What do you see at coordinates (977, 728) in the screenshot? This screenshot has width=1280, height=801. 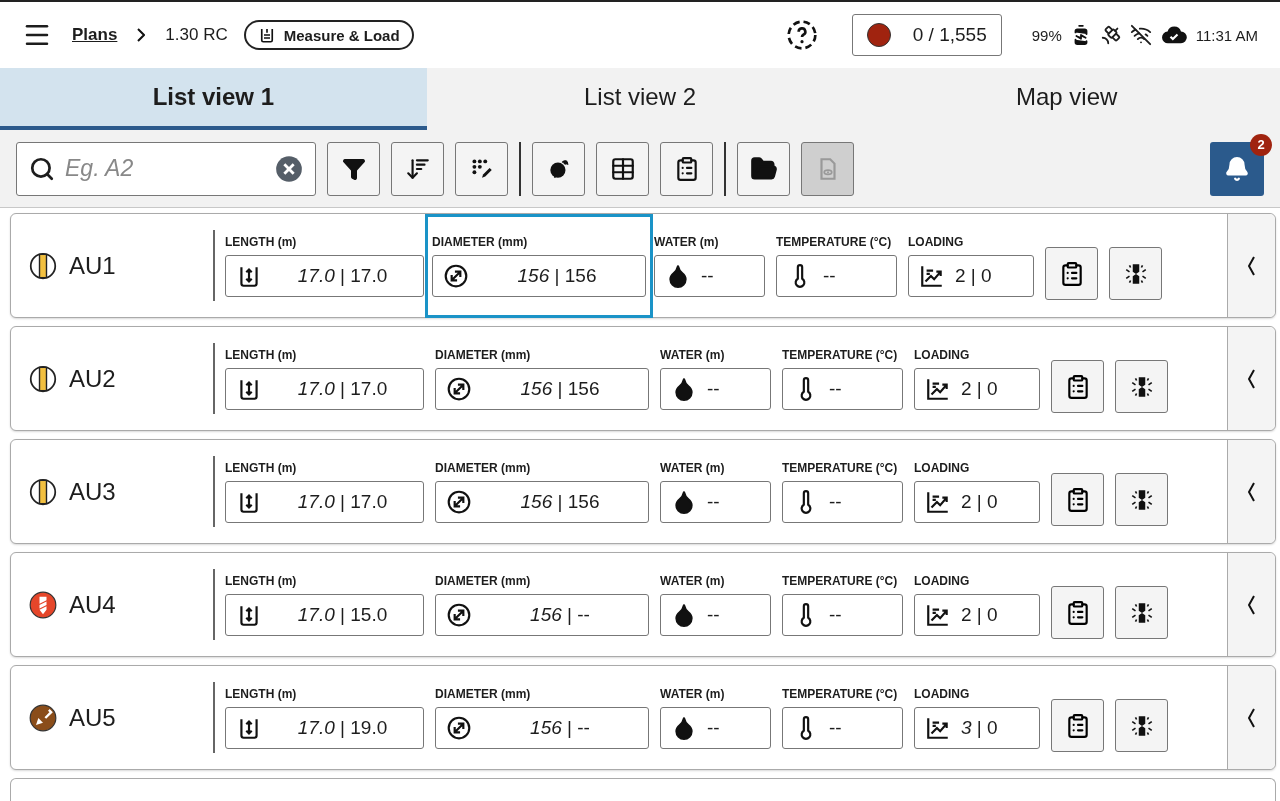 I see `value-field: 3 | 0` at bounding box center [977, 728].